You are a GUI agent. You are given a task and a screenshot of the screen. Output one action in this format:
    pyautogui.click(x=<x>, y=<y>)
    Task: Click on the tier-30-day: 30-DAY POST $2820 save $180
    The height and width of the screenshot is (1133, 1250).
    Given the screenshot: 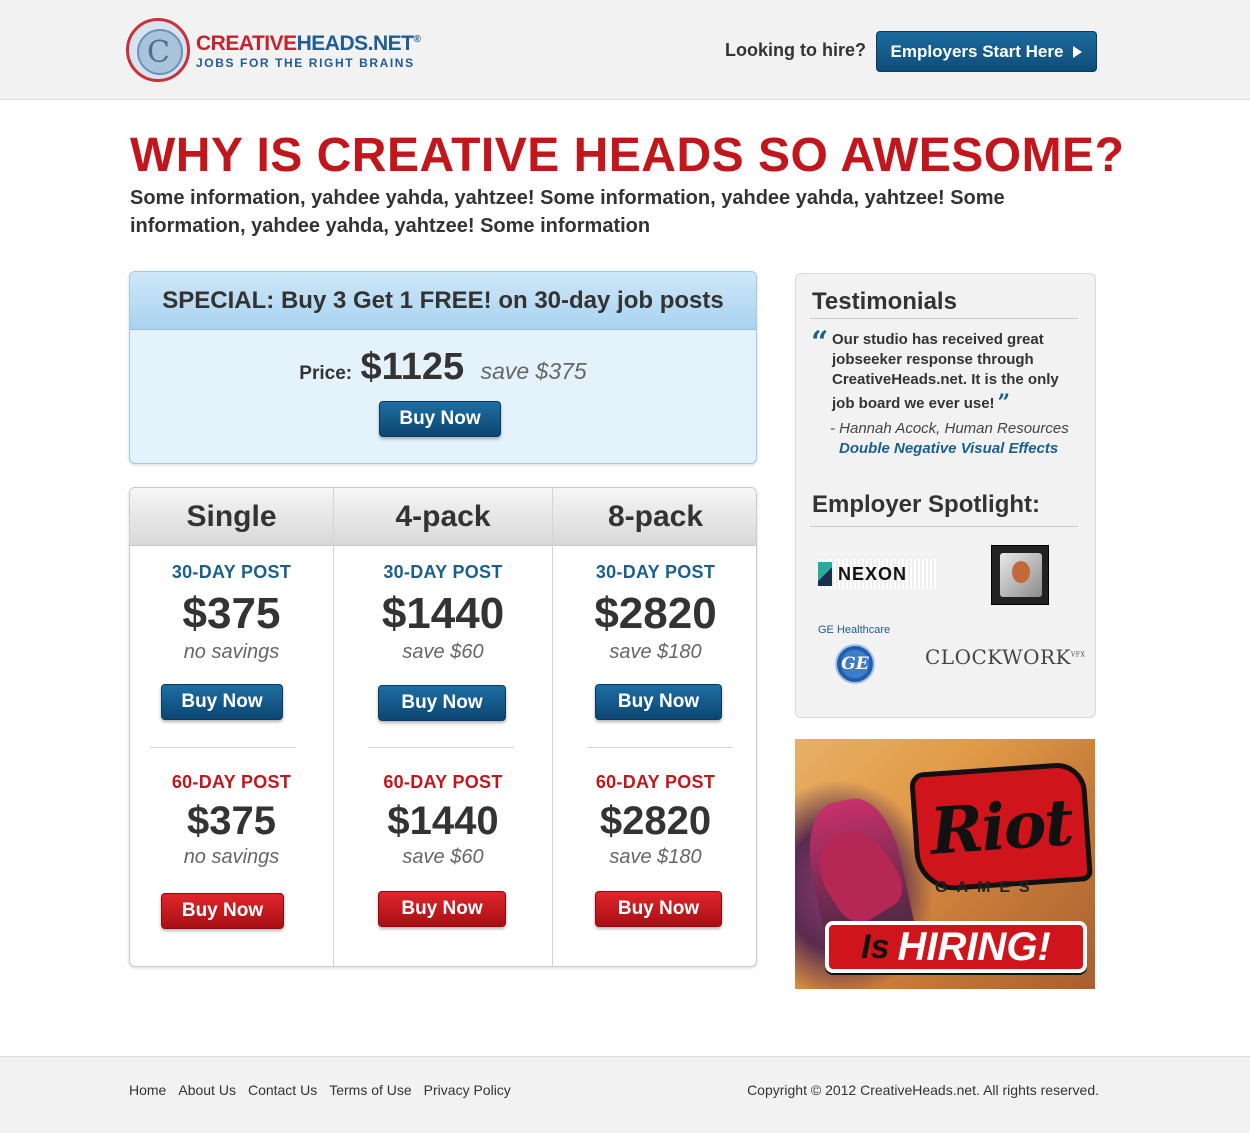 What is the action you would take?
    pyautogui.click(x=654, y=613)
    